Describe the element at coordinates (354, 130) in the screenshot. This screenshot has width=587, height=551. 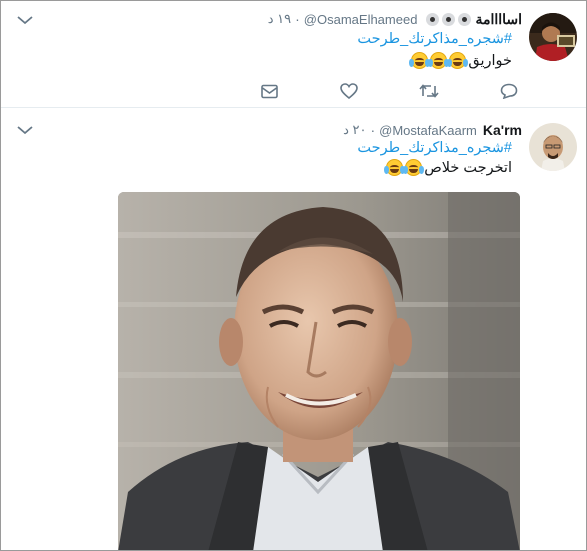
I see `timestamp: ٢٠ د` at that location.